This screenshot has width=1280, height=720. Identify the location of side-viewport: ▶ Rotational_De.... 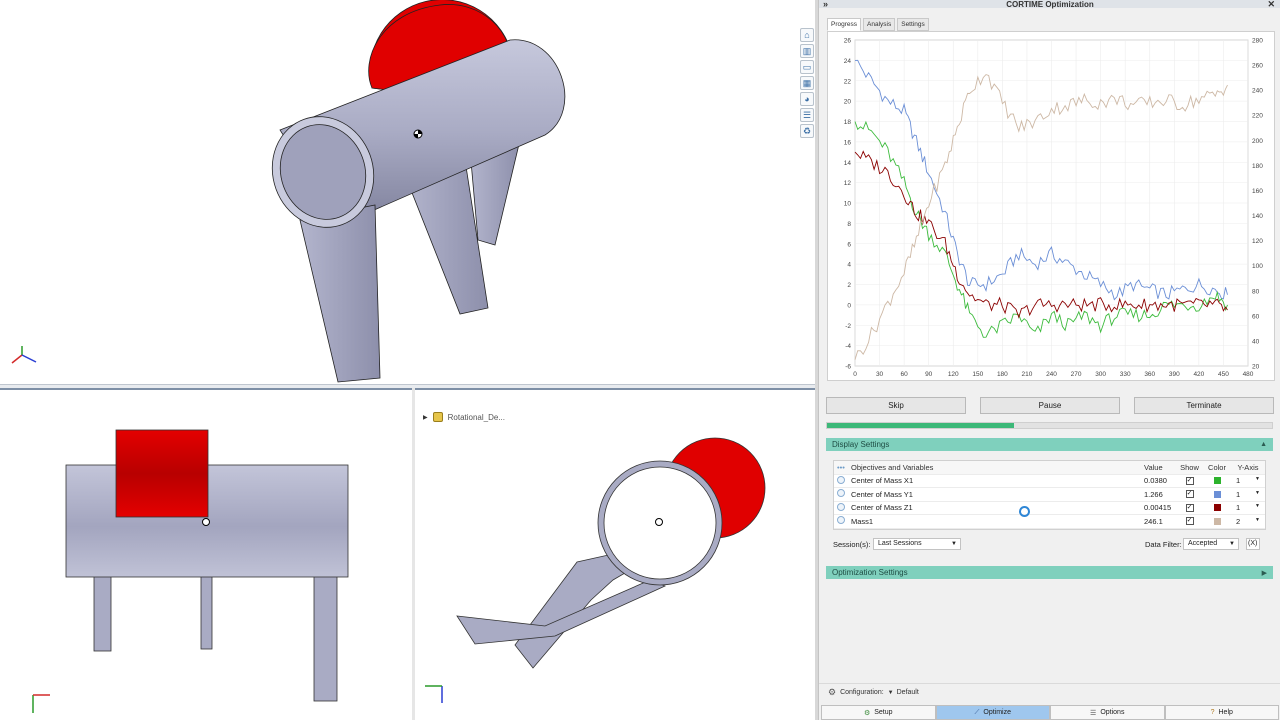
(615, 554).